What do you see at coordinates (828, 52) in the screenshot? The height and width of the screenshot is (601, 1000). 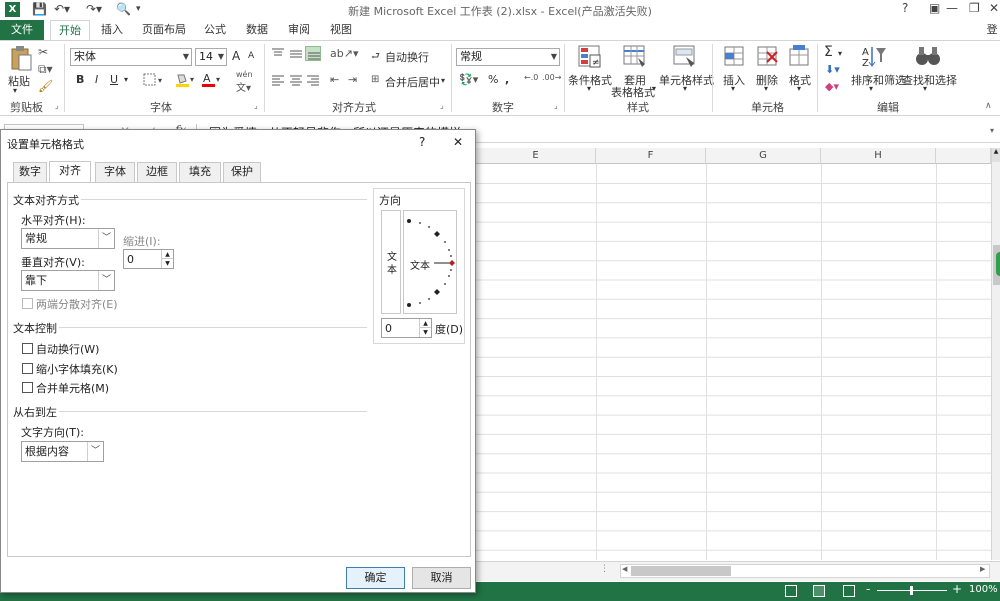 I see `autosum-icon: Σ` at bounding box center [828, 52].